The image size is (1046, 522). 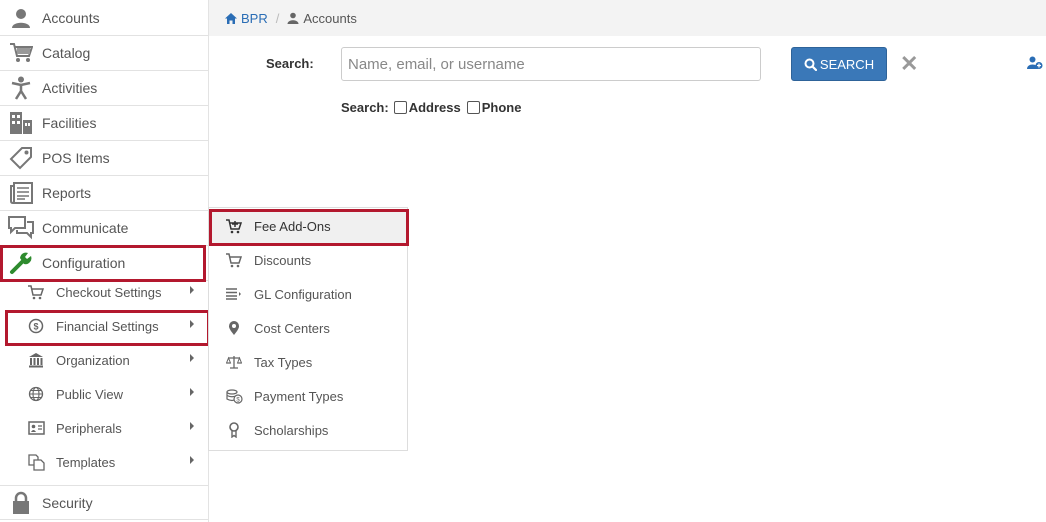 I want to click on sub-item-organization: Organization, so click(x=104, y=360).